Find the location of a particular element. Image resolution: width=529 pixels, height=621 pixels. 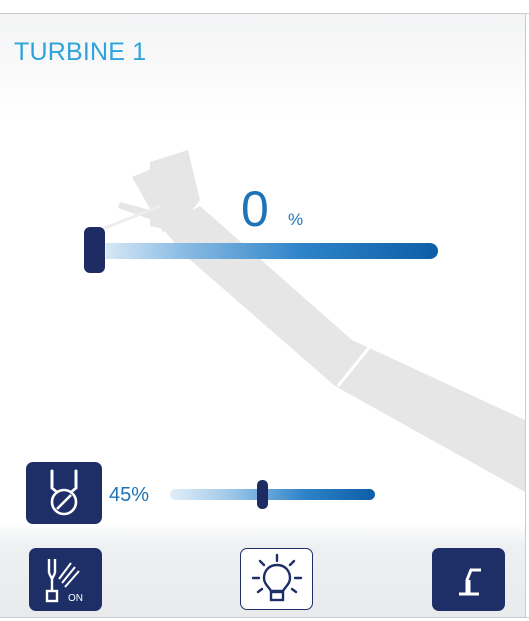

spray-water-icon is located at coordinates (64, 492).